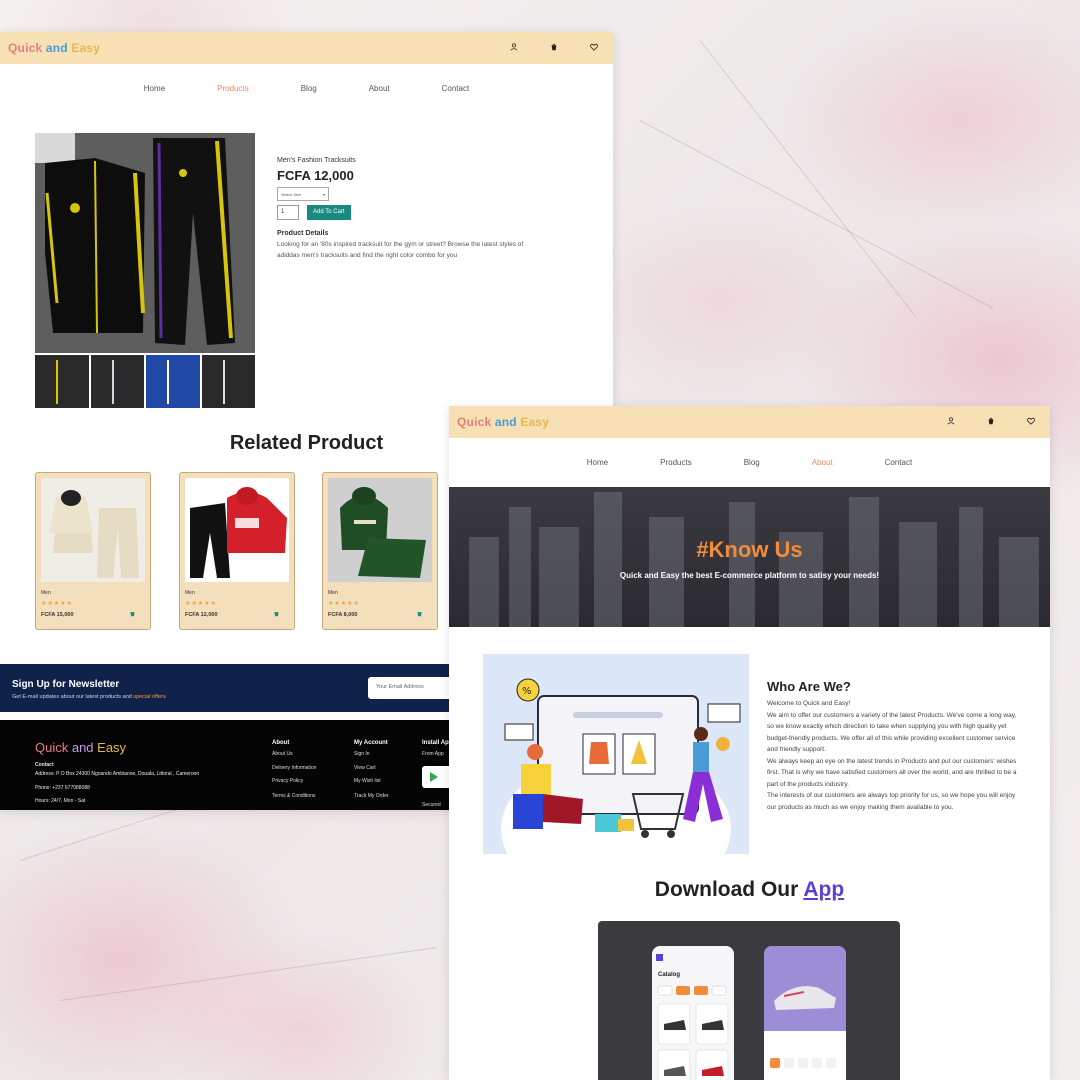  Describe the element at coordinates (145, 243) in the screenshot. I see `product-main-image` at that location.